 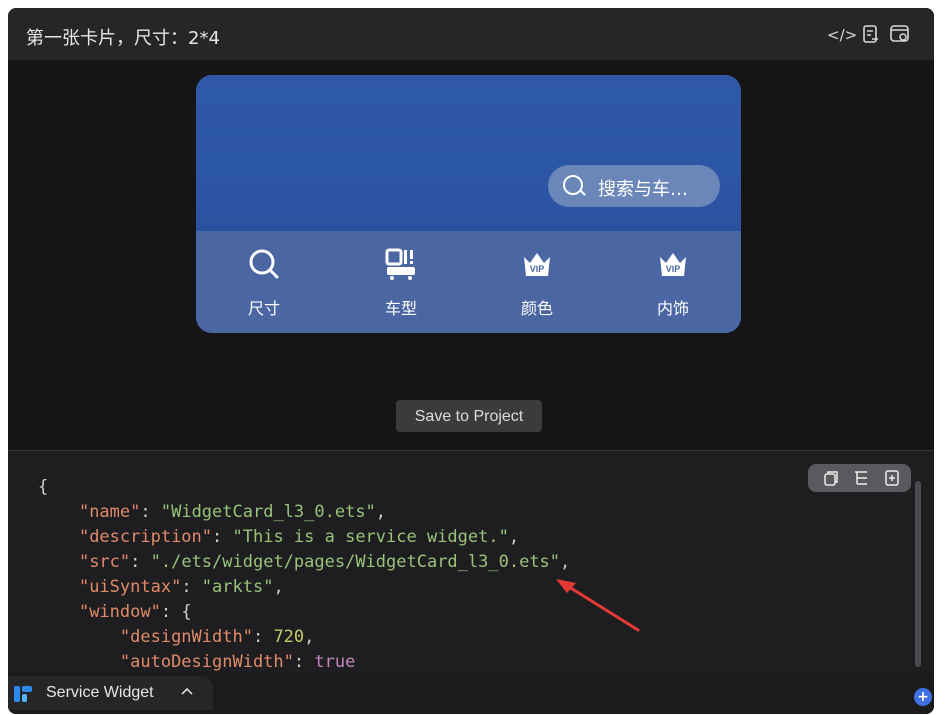 What do you see at coordinates (471, 693) in the screenshot?
I see `status-bar: Service Widget +` at bounding box center [471, 693].